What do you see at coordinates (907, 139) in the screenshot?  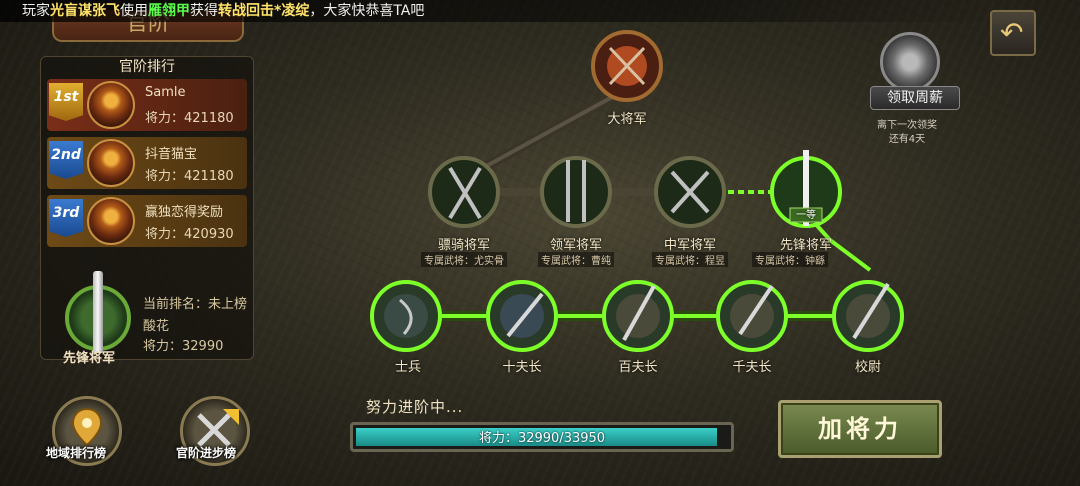 I see `salary-note-line: 还有4天` at bounding box center [907, 139].